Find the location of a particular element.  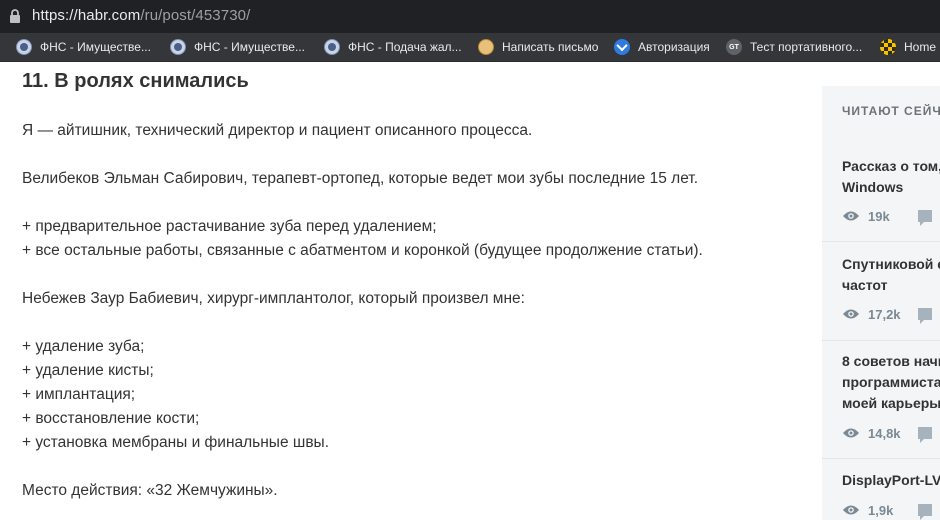

views-value: 17,2k is located at coordinates (884, 314).